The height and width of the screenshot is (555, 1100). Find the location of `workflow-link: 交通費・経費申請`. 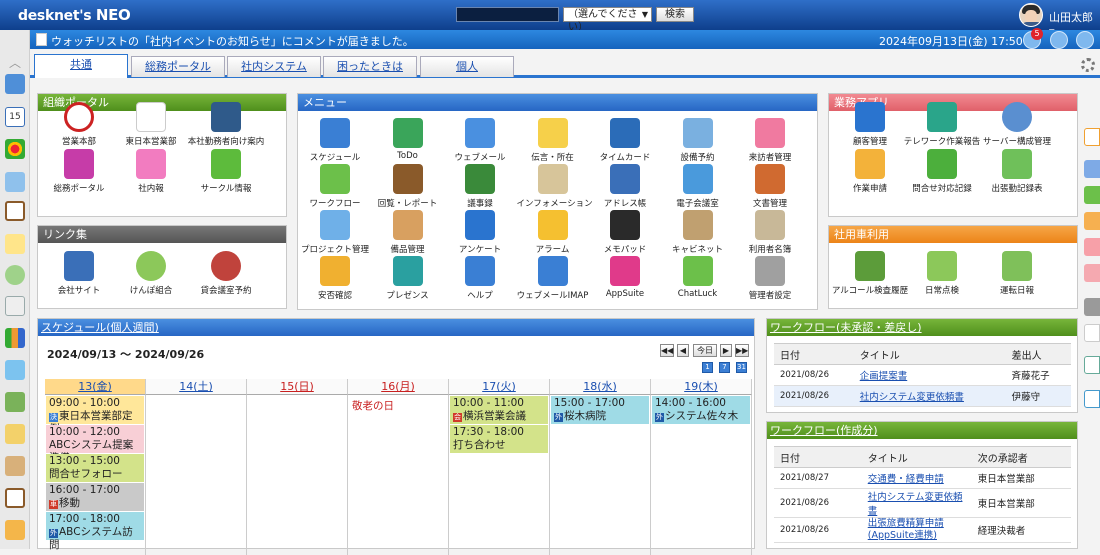

workflow-link: 交通費・経費申請 is located at coordinates (906, 479).